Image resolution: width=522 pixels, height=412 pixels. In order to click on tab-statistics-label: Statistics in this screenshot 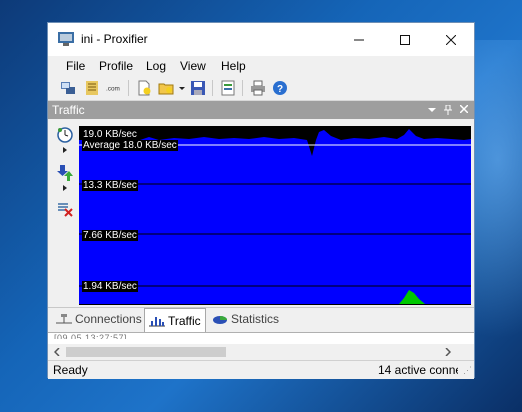, I will do `click(255, 319)`.